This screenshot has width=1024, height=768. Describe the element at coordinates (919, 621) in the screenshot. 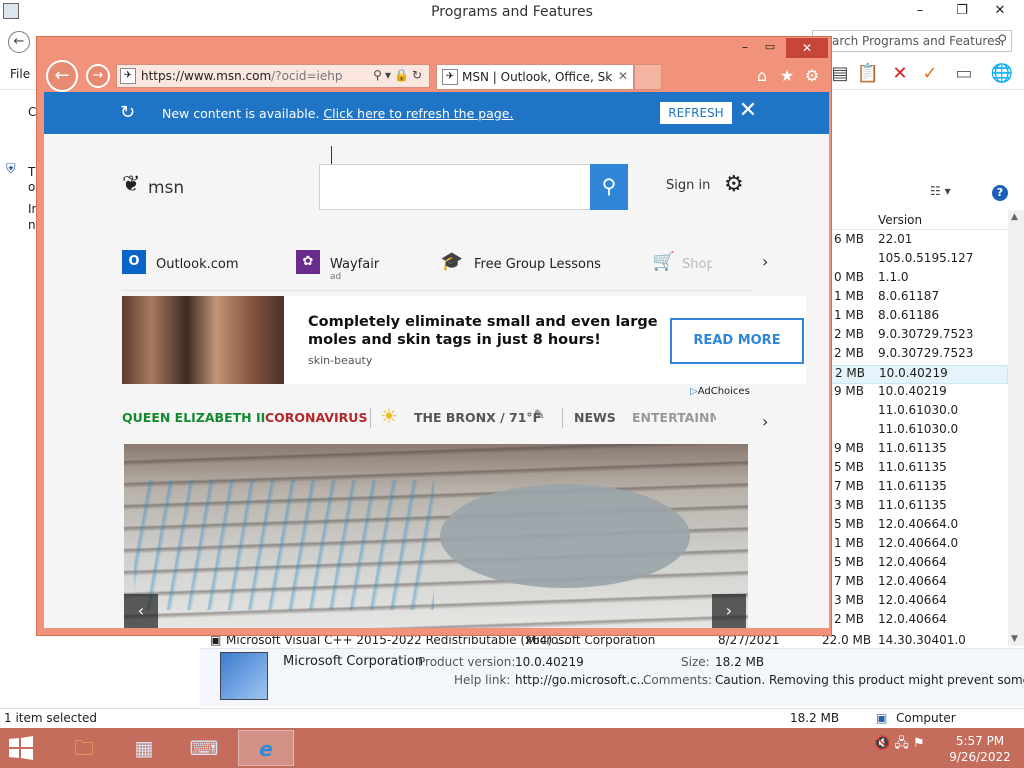

I see `table-row: 2 MB 12.0.40664` at that location.